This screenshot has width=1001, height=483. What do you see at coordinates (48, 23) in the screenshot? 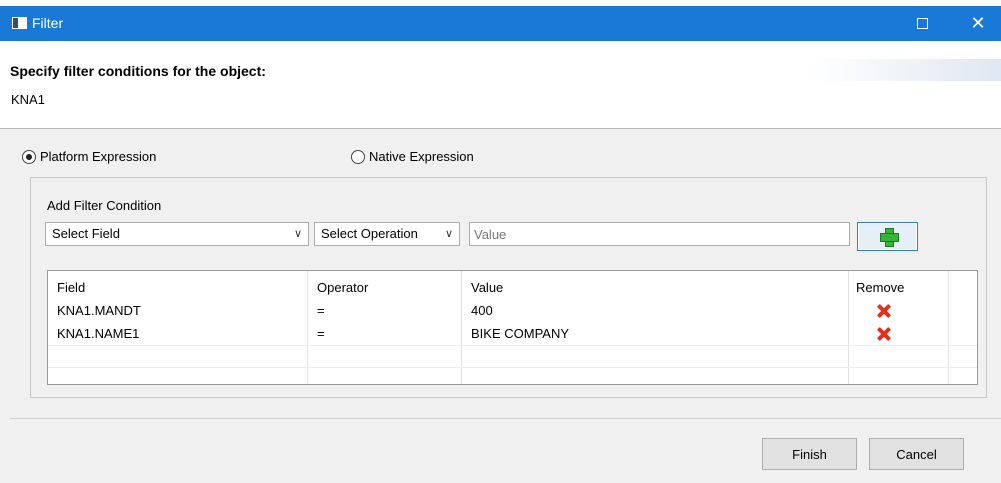
I see `window-title: Filter` at bounding box center [48, 23].